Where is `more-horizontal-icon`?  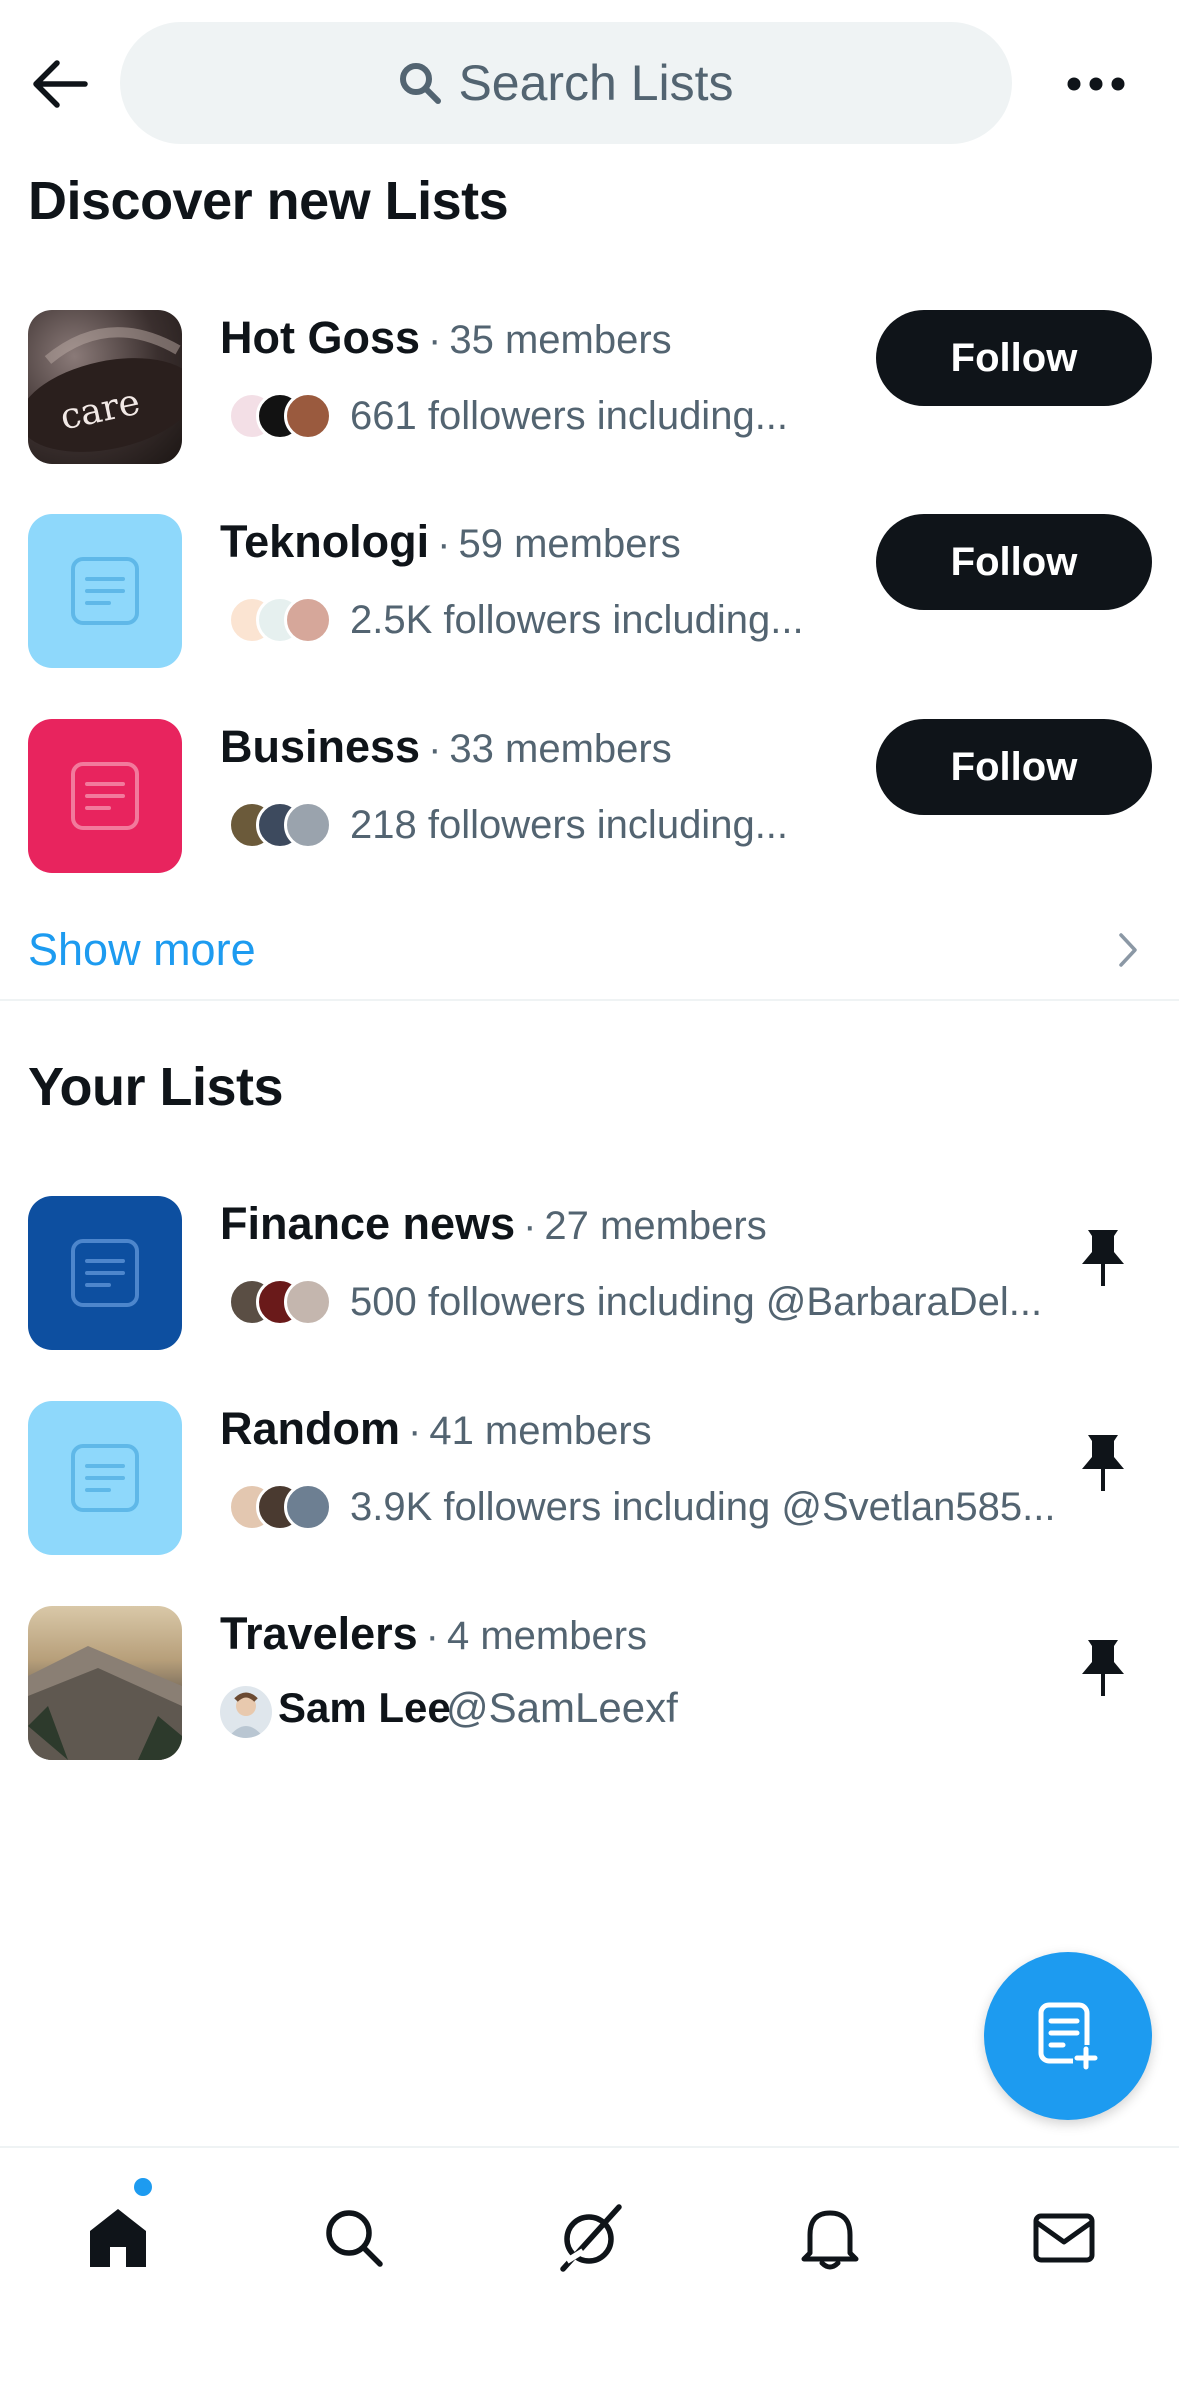 more-horizontal-icon is located at coordinates (1096, 84).